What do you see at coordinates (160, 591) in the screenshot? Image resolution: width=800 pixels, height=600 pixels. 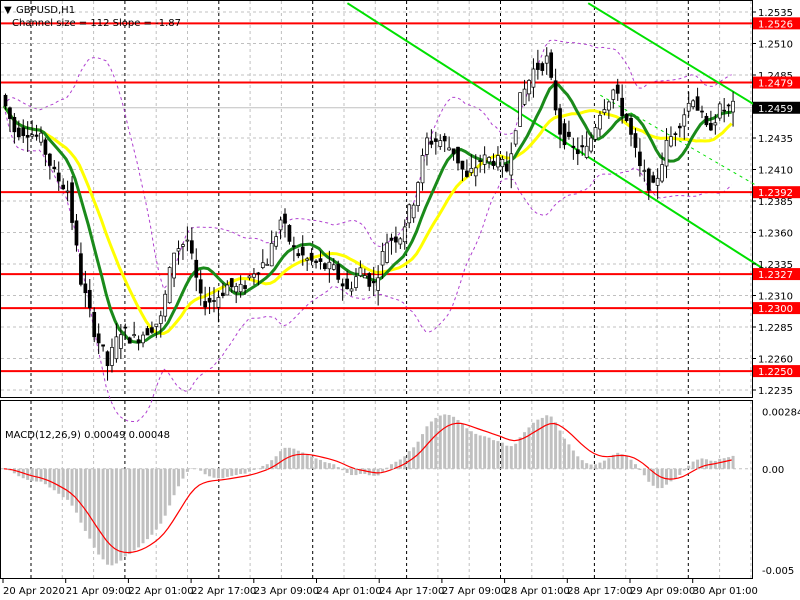 I see `time-tick-label: 22 Apr 01:00` at bounding box center [160, 591].